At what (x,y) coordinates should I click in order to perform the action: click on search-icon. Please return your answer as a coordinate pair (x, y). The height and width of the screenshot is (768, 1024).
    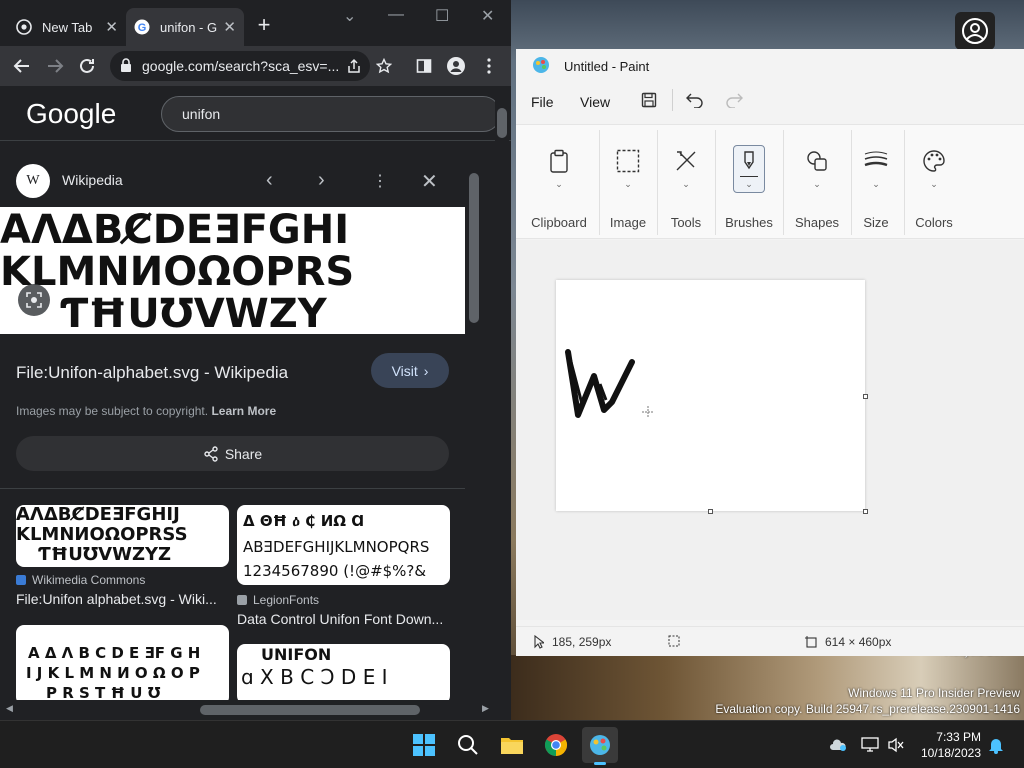
    Looking at the image, I should click on (468, 745).